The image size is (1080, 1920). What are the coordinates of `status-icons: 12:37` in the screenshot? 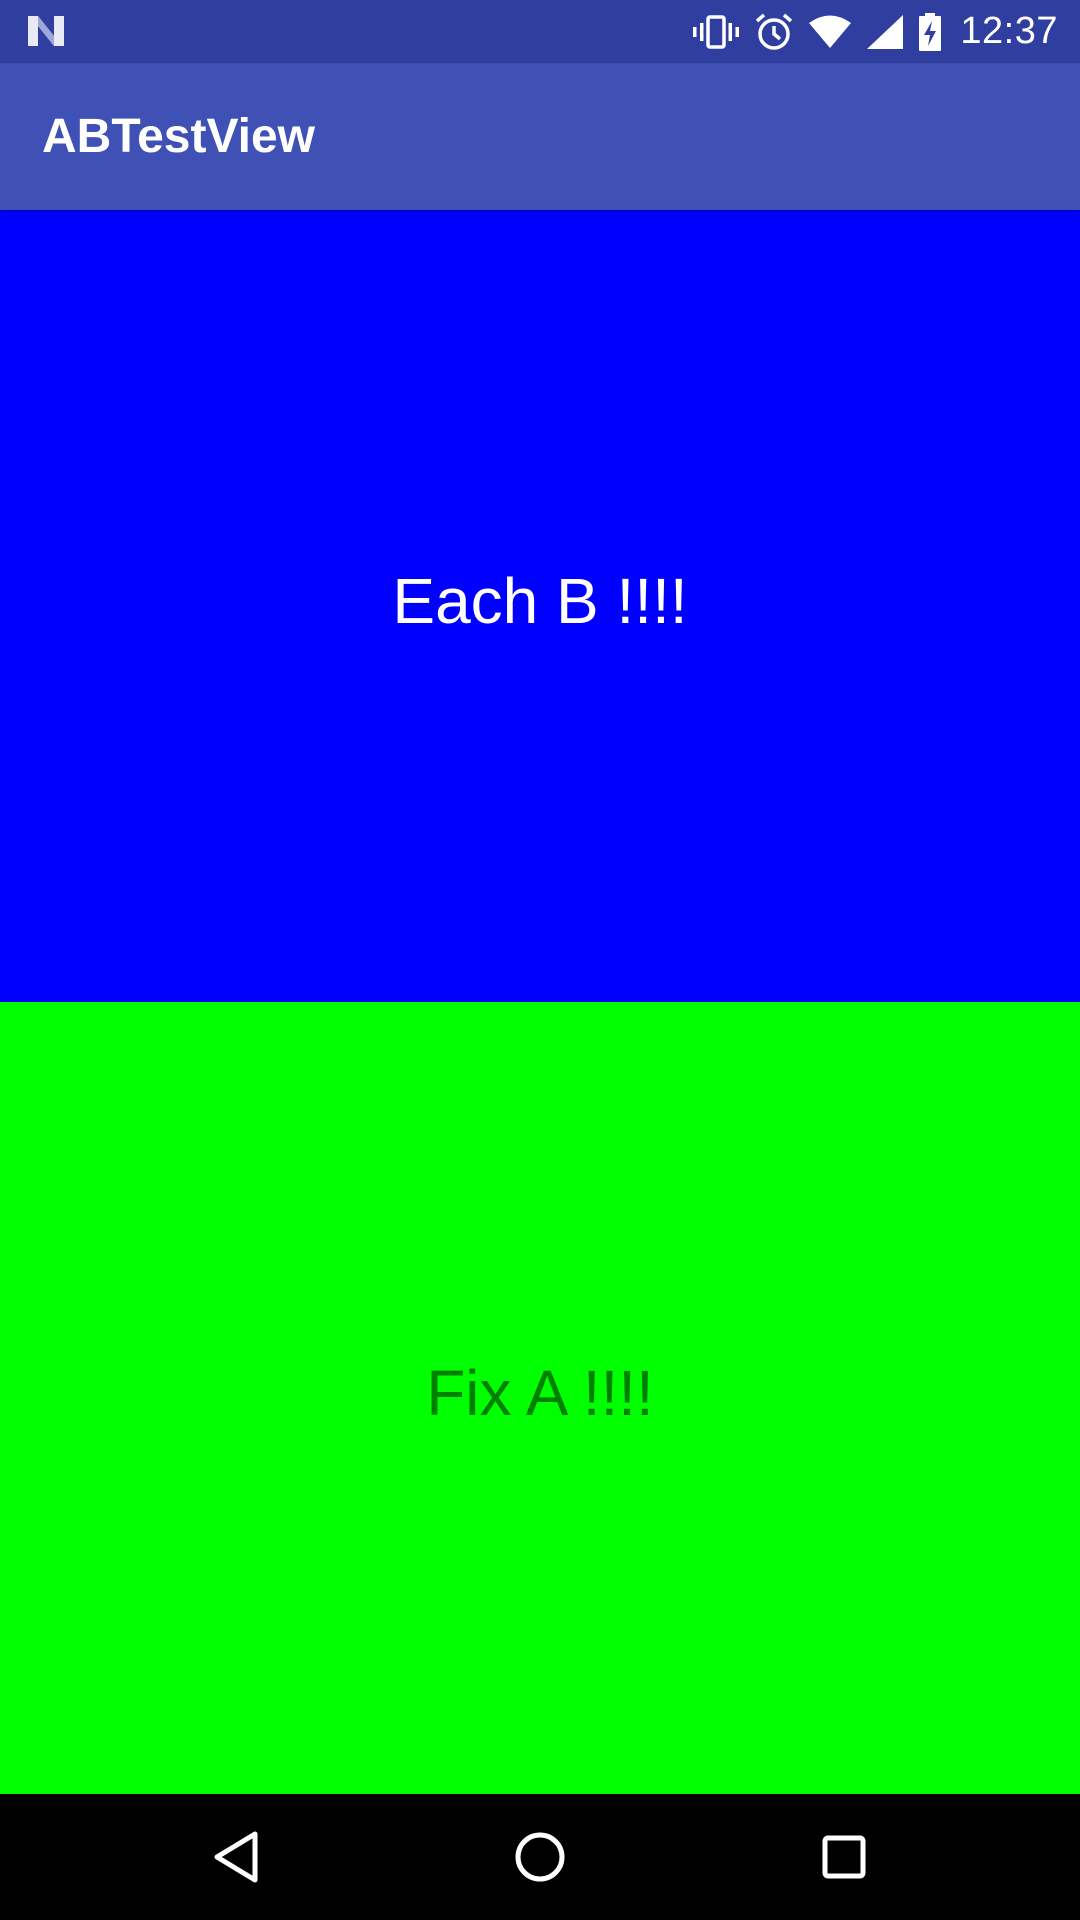 It's located at (875, 31).